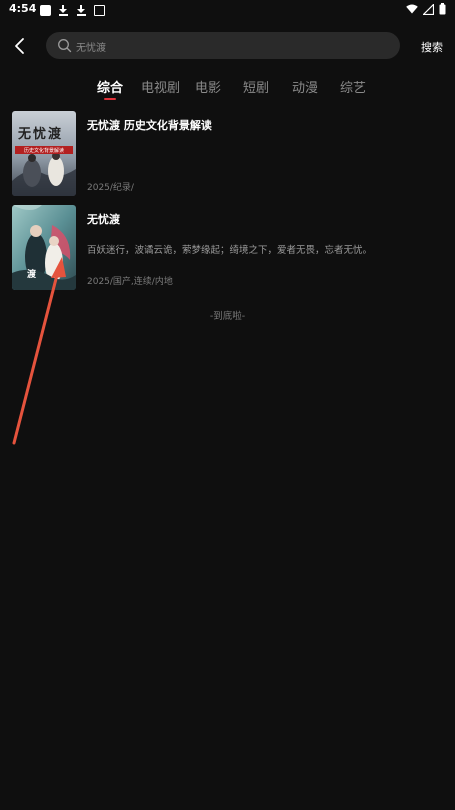  I want to click on search-header: 无忧渡 搜索, so click(227, 46).